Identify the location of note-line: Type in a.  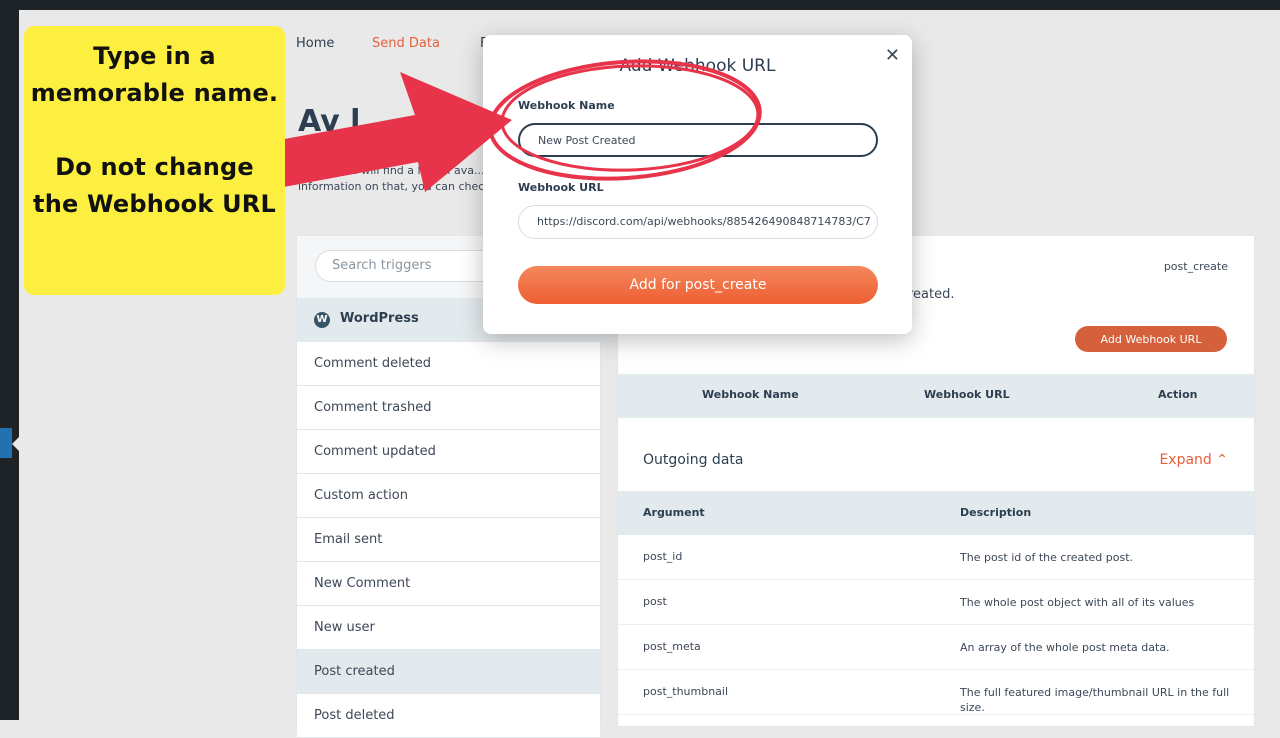
(154, 56).